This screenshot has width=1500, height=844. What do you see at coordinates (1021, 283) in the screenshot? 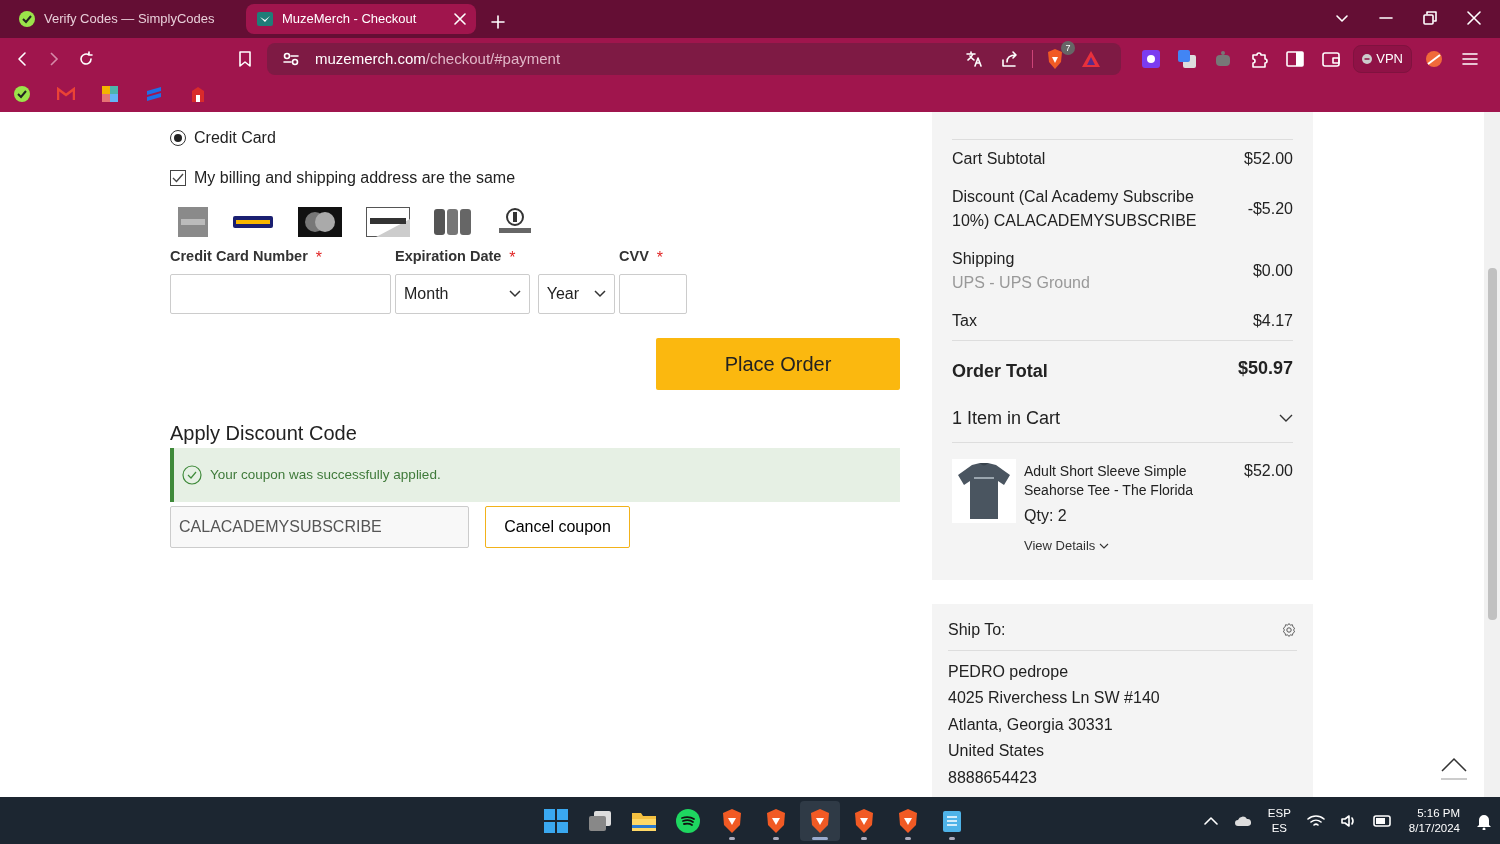
I see `shipping-method: UPS - UPS Ground` at bounding box center [1021, 283].